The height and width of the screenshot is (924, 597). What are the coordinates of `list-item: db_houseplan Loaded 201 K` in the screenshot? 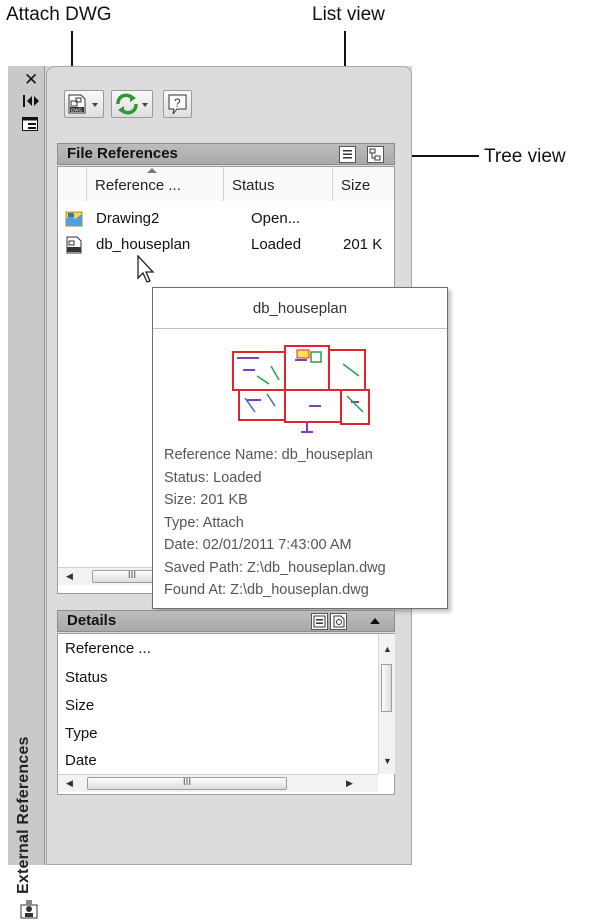 It's located at (226, 245).